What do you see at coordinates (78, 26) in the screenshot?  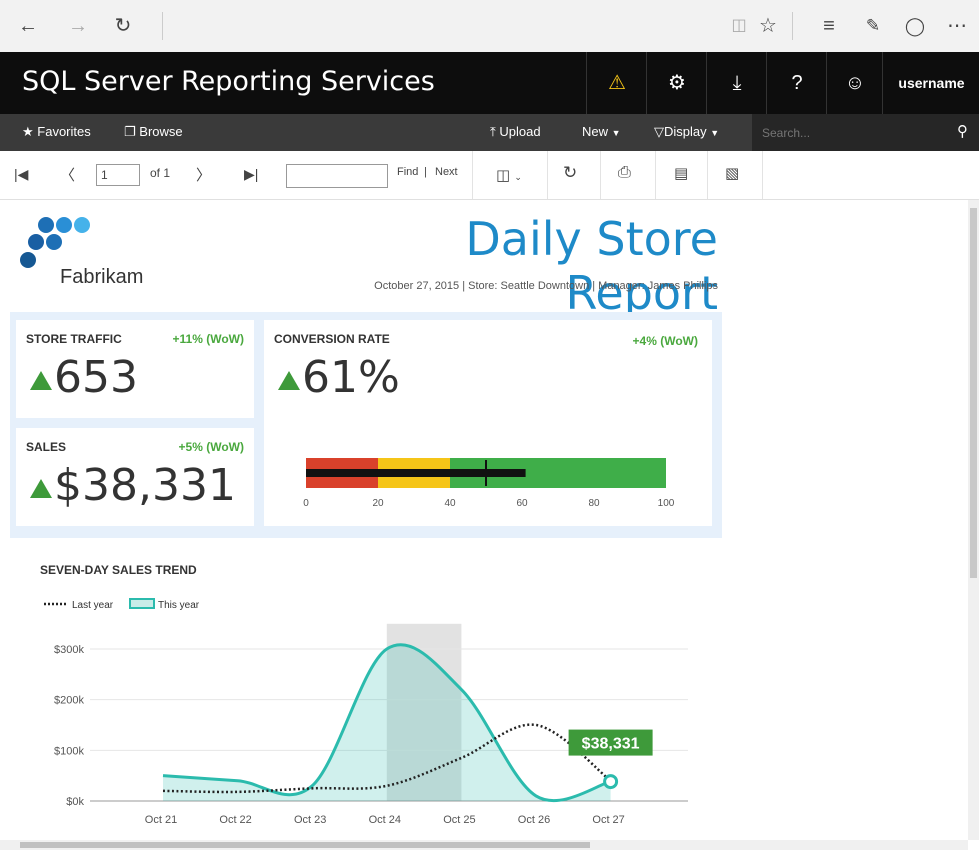 I see `forward-arrow-icon: →` at bounding box center [78, 26].